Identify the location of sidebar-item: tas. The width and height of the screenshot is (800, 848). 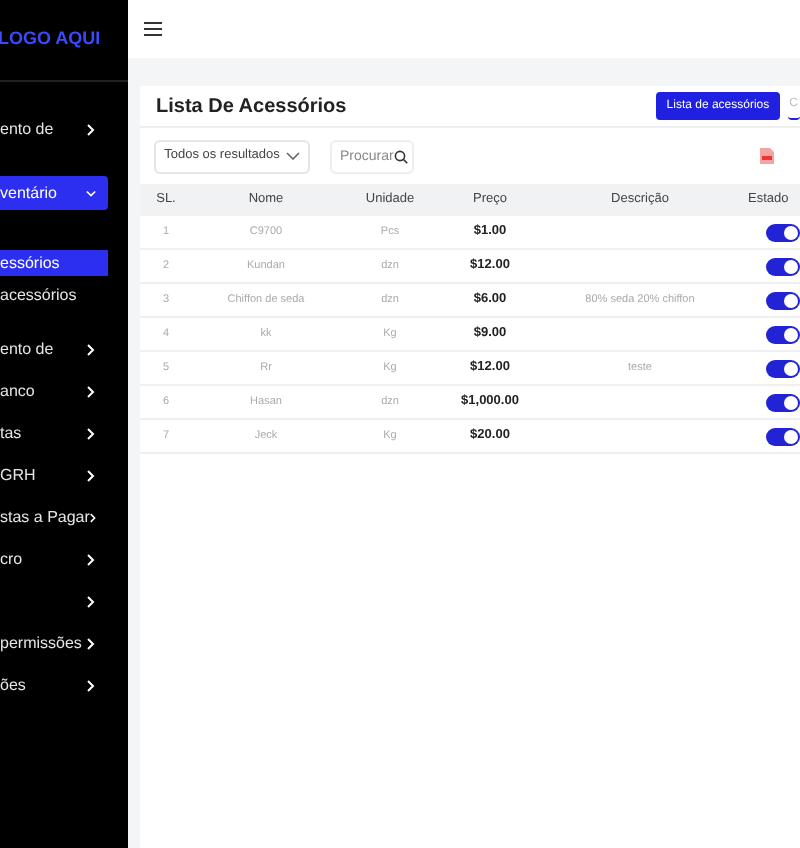
(54, 433).